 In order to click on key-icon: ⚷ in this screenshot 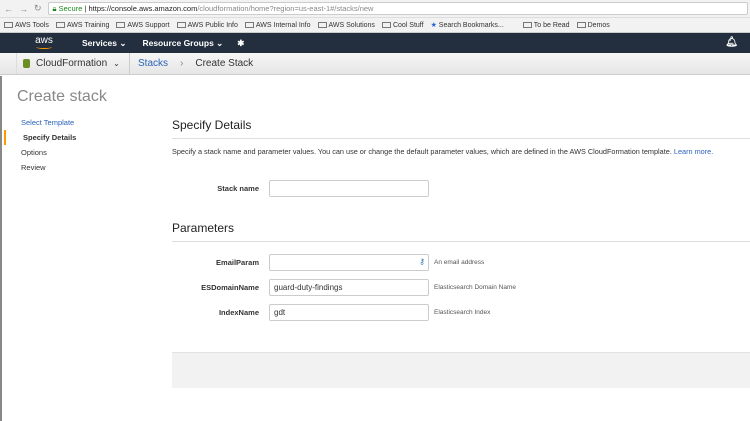, I will do `click(422, 261)`.